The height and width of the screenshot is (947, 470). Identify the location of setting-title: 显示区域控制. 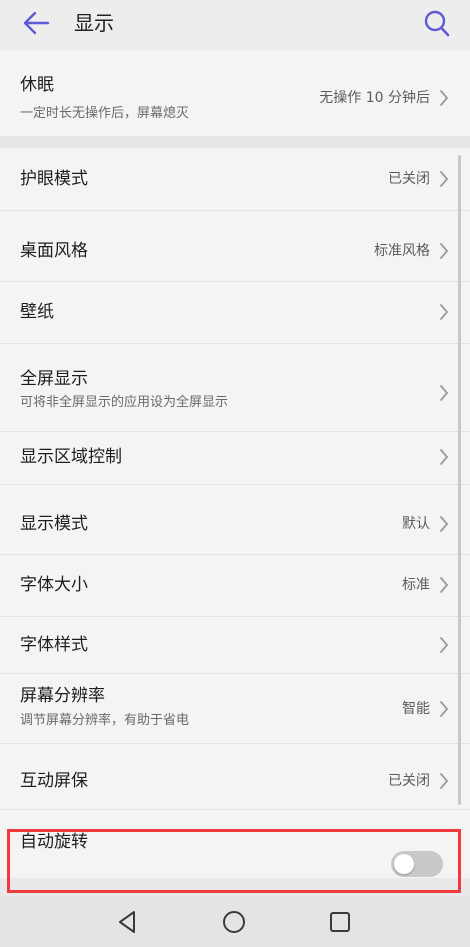
(71, 457).